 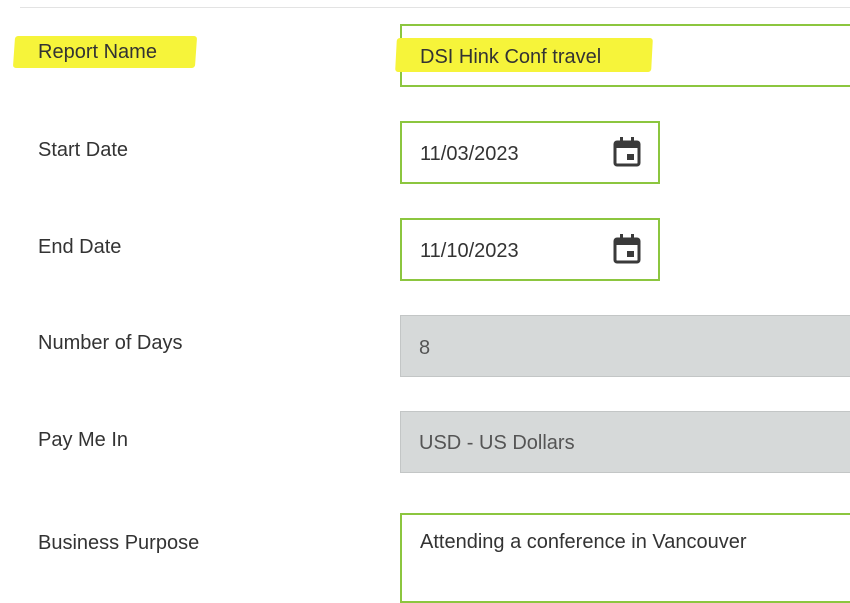 I want to click on number-of-days-label: Number of Days, so click(x=110, y=343).